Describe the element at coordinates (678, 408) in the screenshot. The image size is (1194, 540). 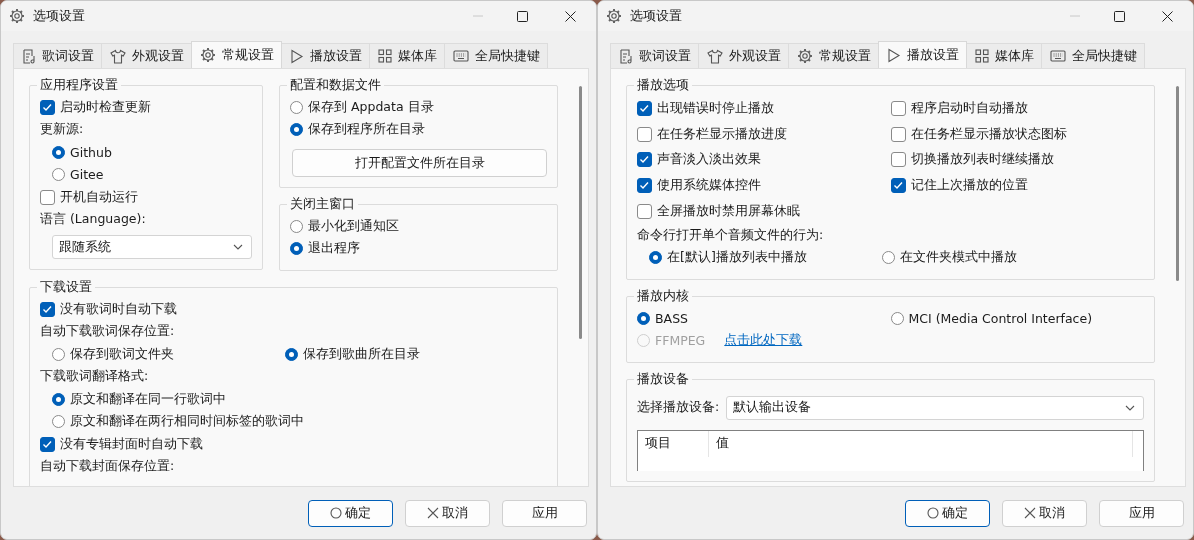
I see `field-label: 选择播放设备:` at that location.